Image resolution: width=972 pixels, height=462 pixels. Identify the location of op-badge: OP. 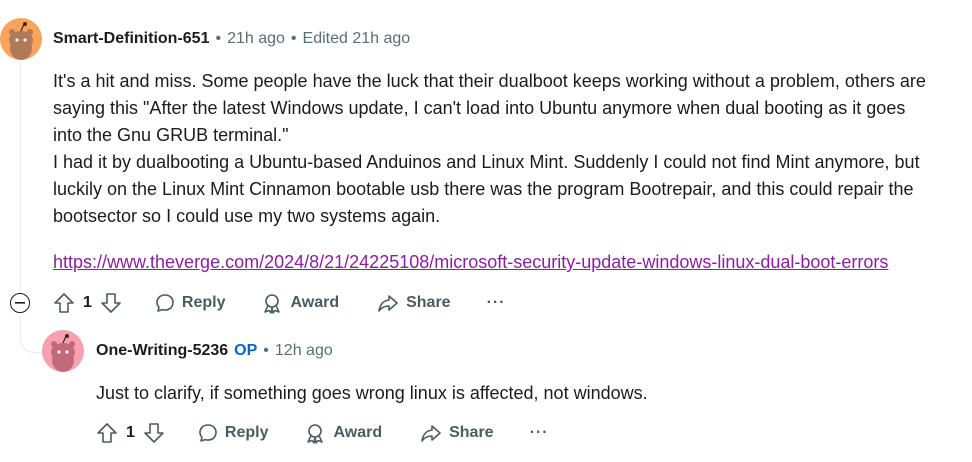
(246, 350).